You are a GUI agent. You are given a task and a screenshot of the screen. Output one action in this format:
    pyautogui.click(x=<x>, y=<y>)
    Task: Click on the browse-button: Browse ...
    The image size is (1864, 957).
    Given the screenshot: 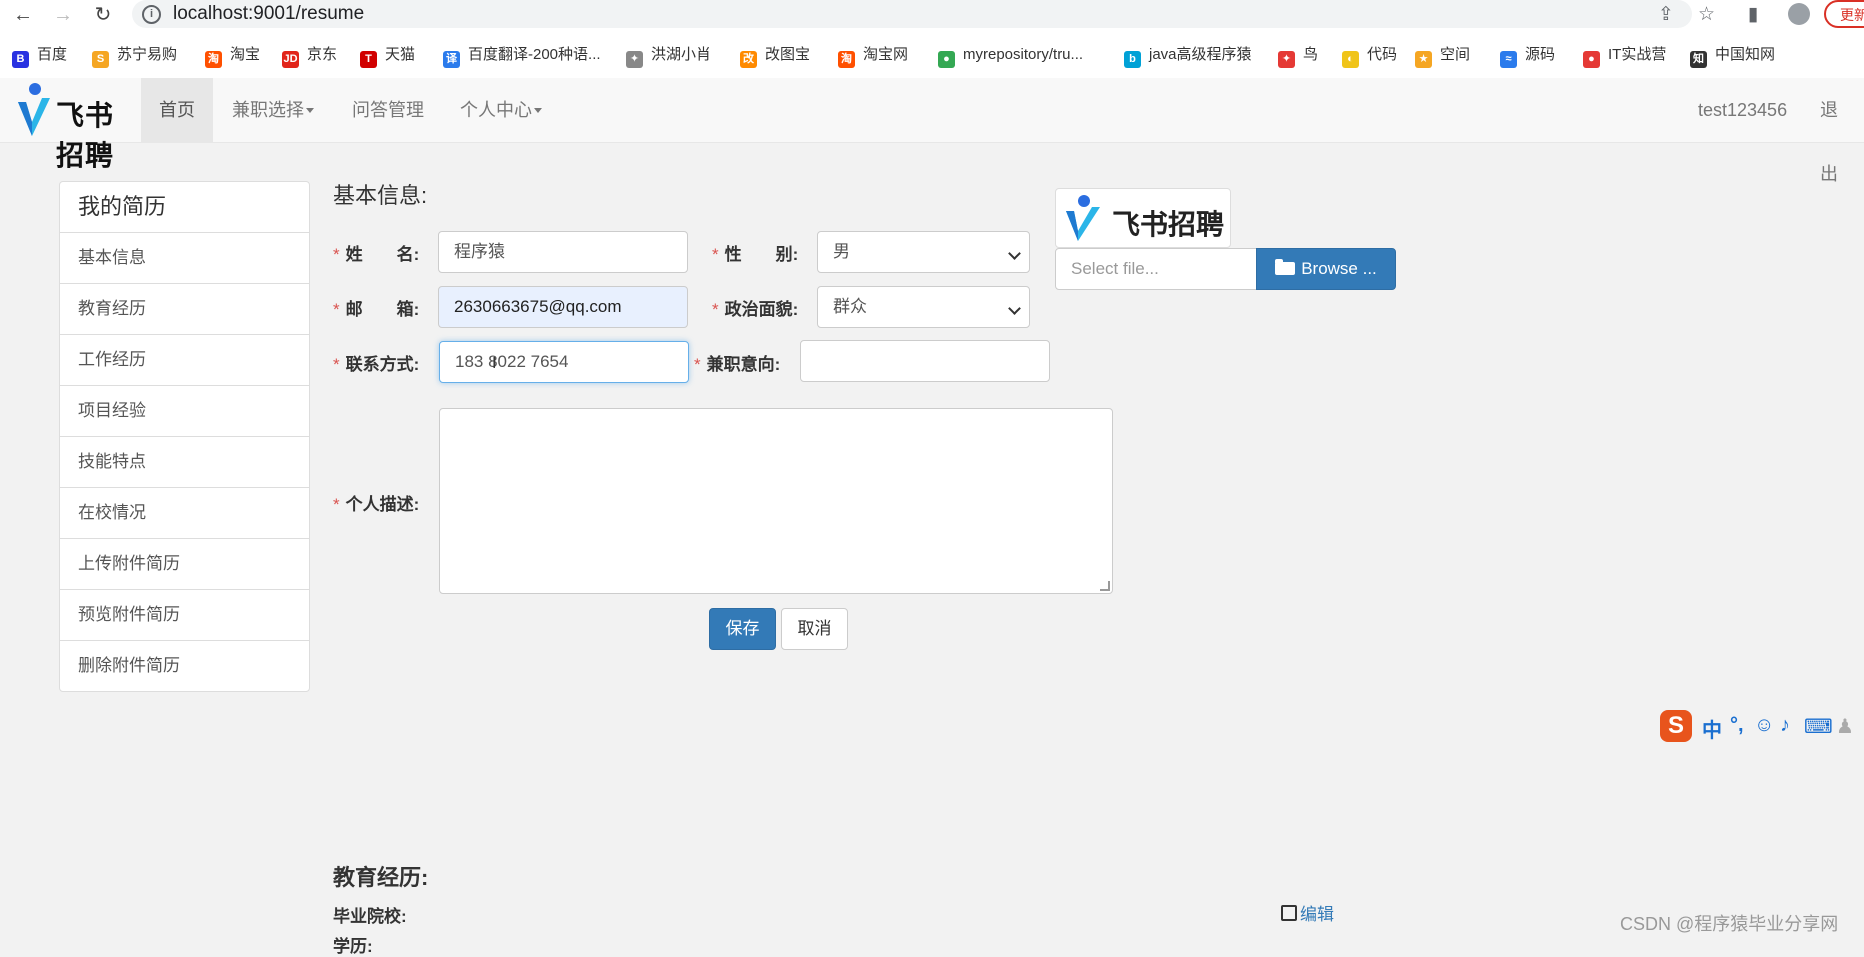 What is the action you would take?
    pyautogui.click(x=1326, y=269)
    